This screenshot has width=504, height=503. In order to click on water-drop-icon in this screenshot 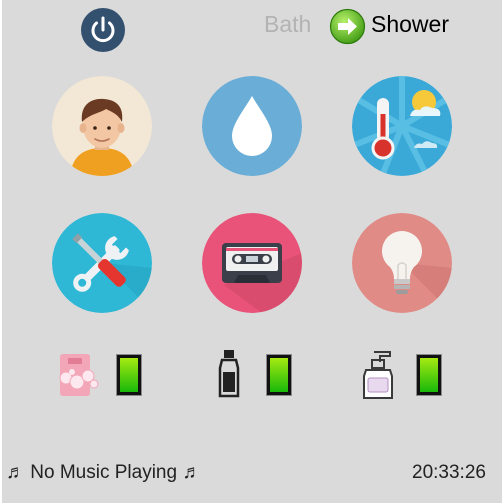, I will do `click(252, 126)`.